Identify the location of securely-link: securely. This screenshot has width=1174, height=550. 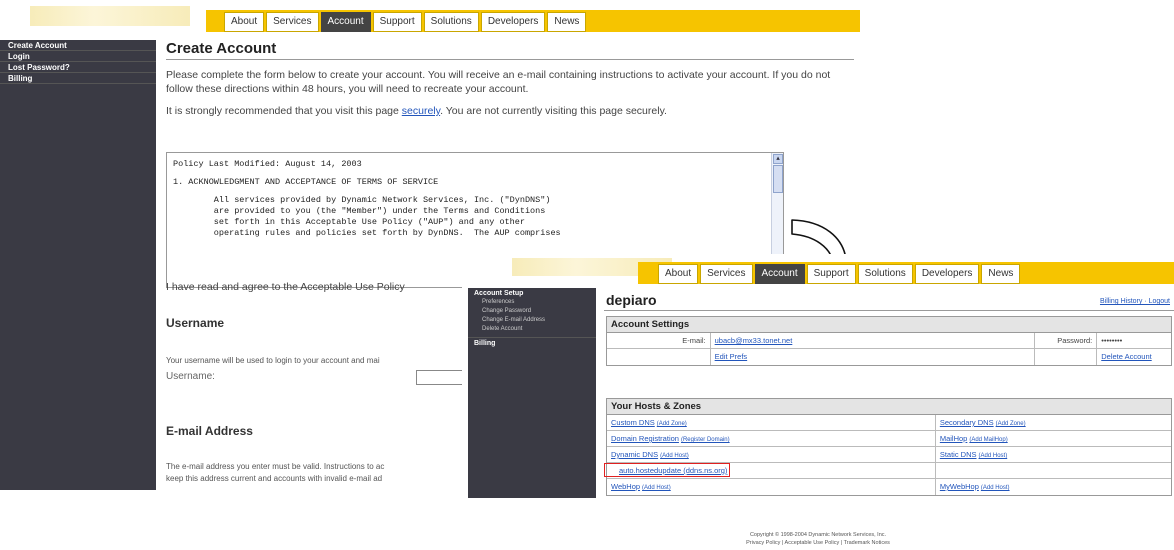
(421, 111).